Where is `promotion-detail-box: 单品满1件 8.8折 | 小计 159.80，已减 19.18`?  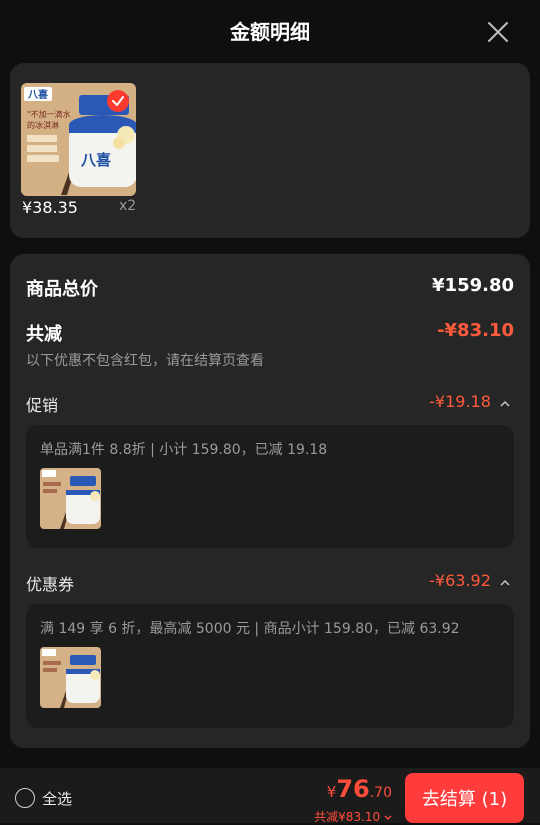 promotion-detail-box: 单品满1件 8.8折 | 小计 159.80，已减 19.18 is located at coordinates (270, 486).